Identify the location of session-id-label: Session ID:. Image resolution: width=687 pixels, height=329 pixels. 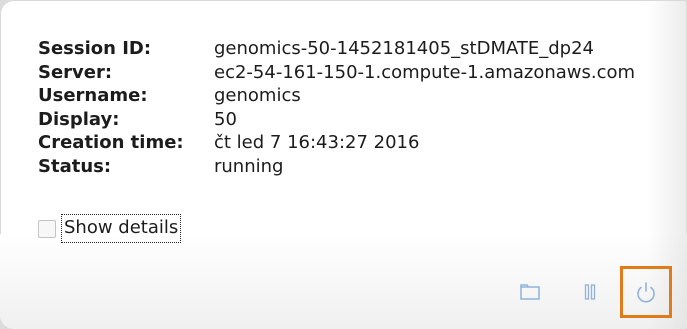
(95, 48).